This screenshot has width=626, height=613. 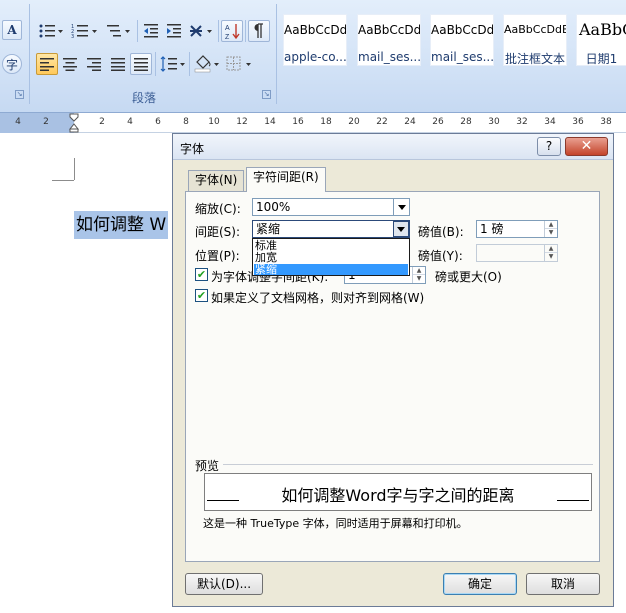 I want to click on distributed-icon, so click(x=141, y=64).